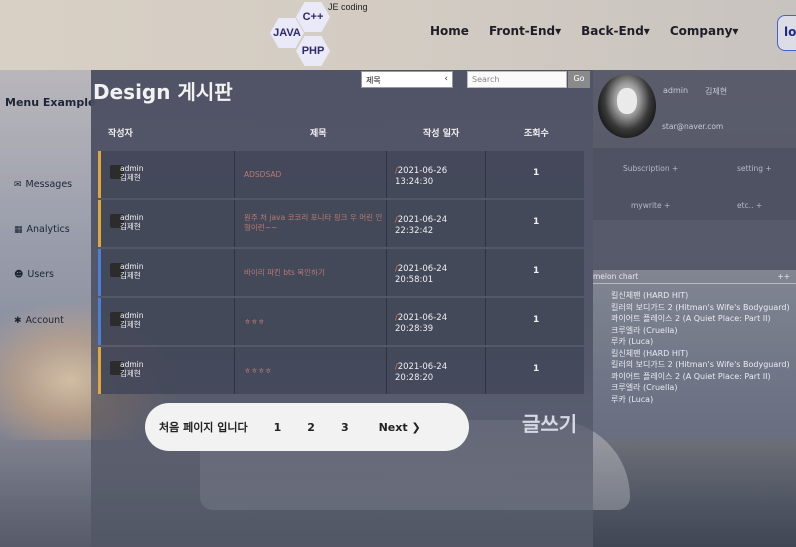 The height and width of the screenshot is (547, 796). I want to click on profile-email: star@naver.com, so click(693, 126).